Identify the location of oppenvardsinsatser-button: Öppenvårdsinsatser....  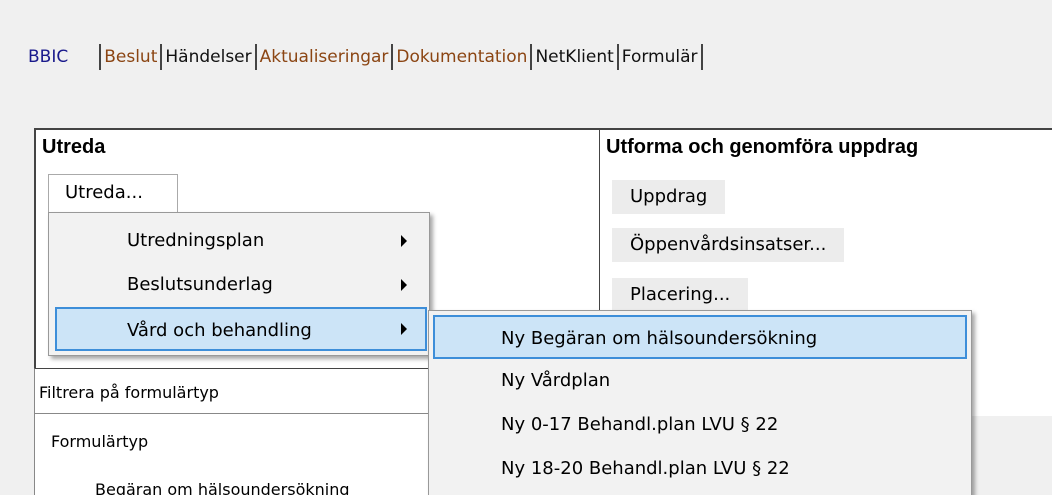
(728, 245).